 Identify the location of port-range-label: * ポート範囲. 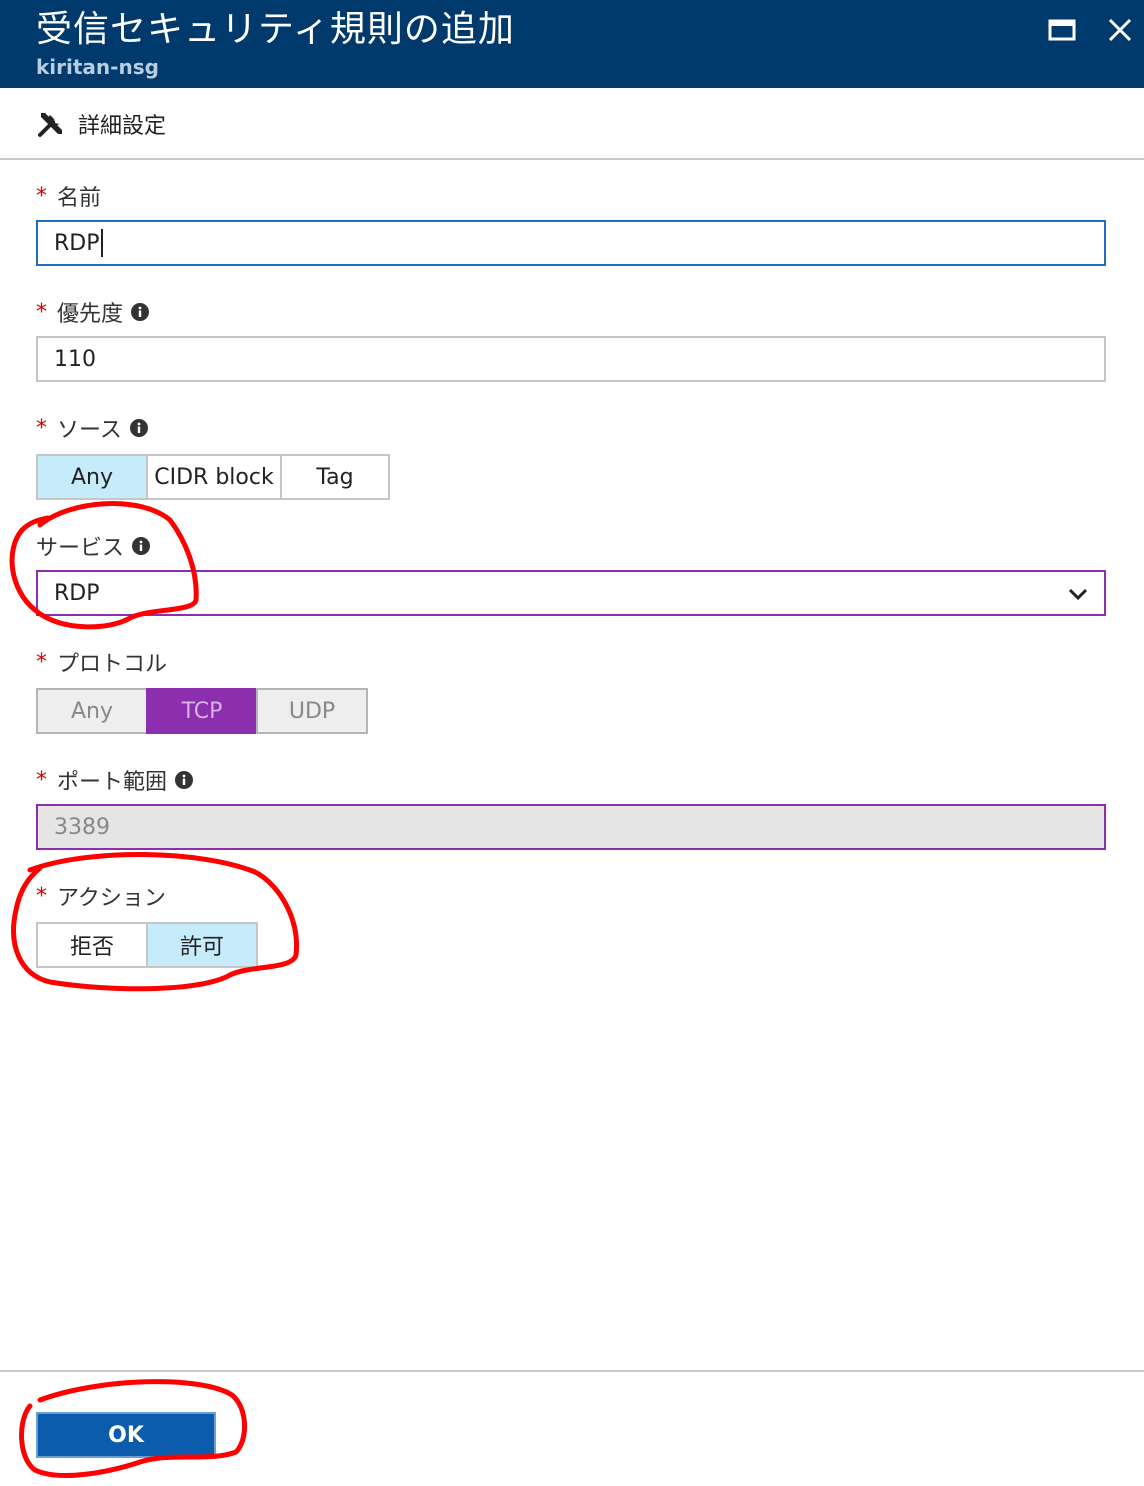
(115, 780).